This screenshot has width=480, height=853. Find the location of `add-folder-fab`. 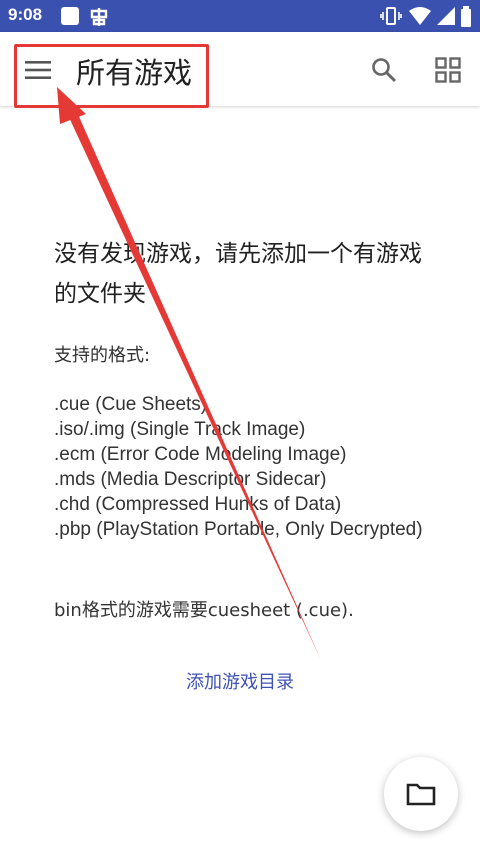

add-folder-fab is located at coordinates (421, 794).